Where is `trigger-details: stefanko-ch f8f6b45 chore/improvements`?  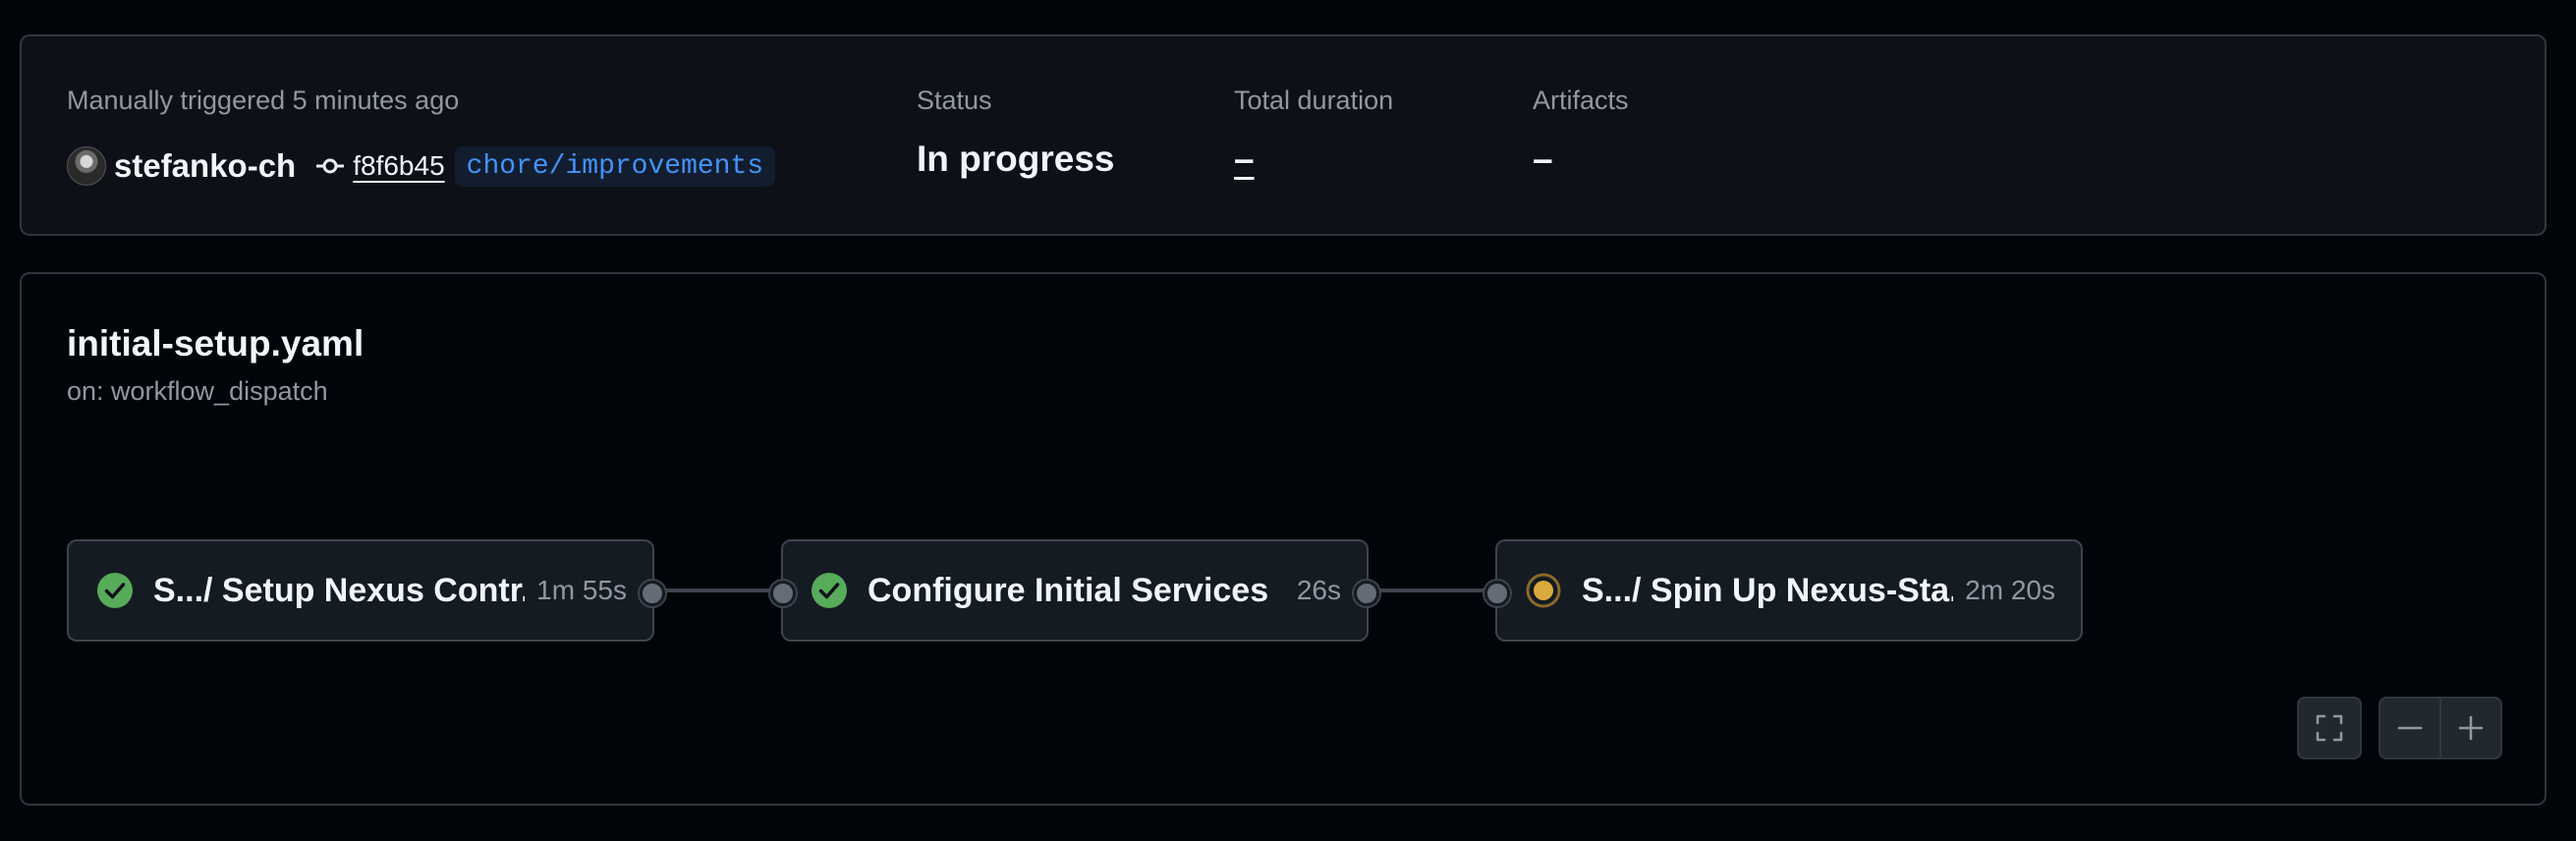
trigger-details: stefanko-ch f8f6b45 chore/improvements is located at coordinates (421, 166).